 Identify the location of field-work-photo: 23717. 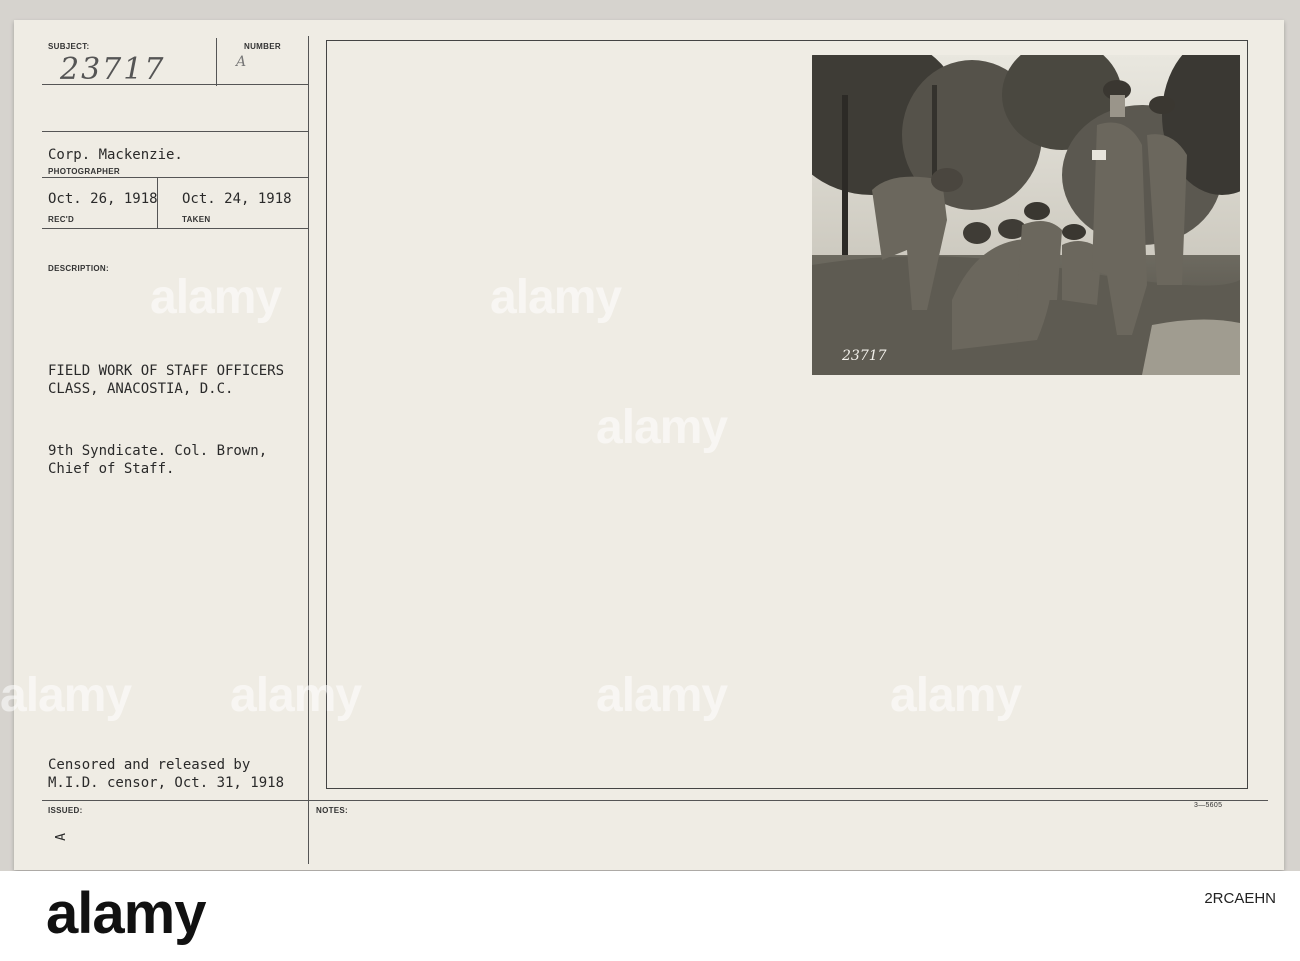
(1026, 215).